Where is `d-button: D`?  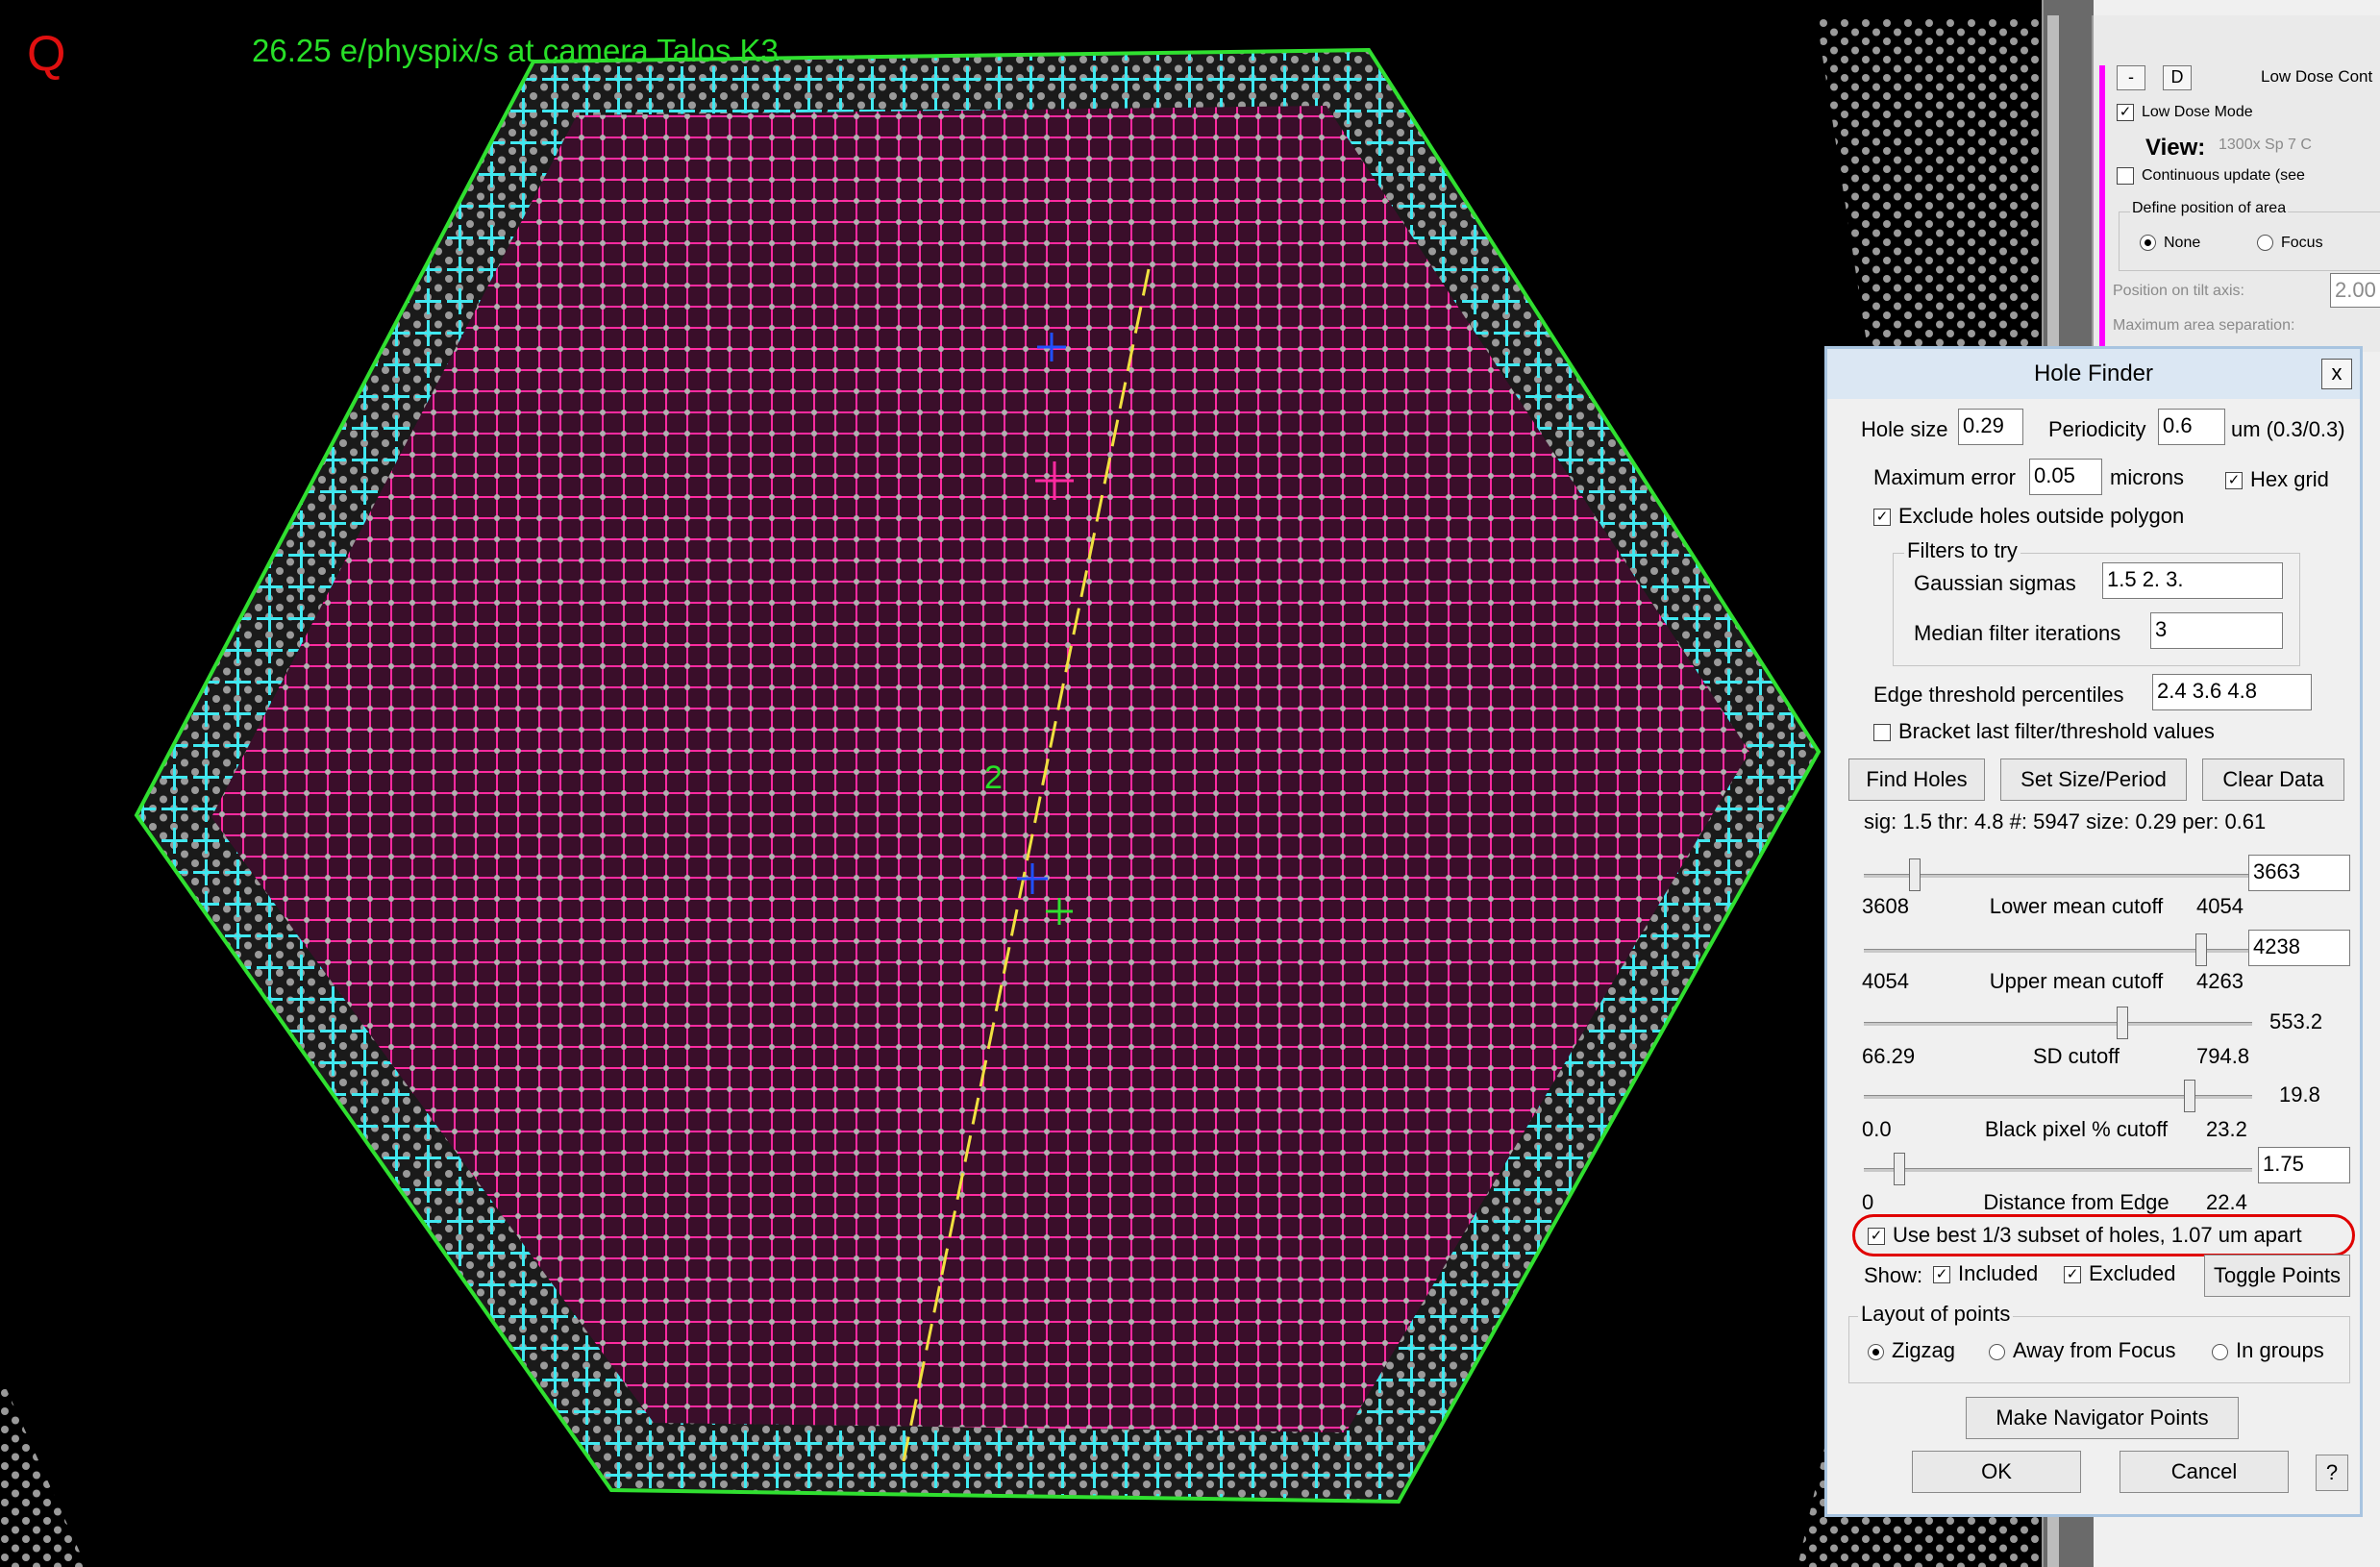
d-button: D is located at coordinates (2177, 77).